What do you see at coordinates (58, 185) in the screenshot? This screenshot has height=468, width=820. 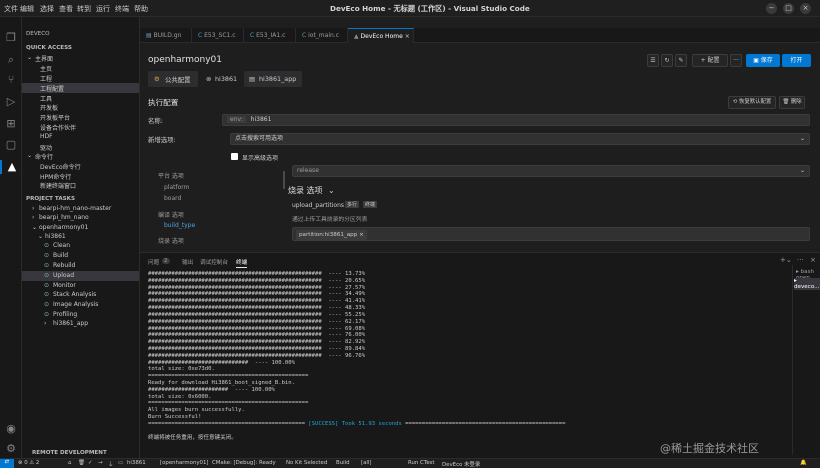 I see `sidebar-item-new-terminal: 新建终端窗口` at bounding box center [58, 185].